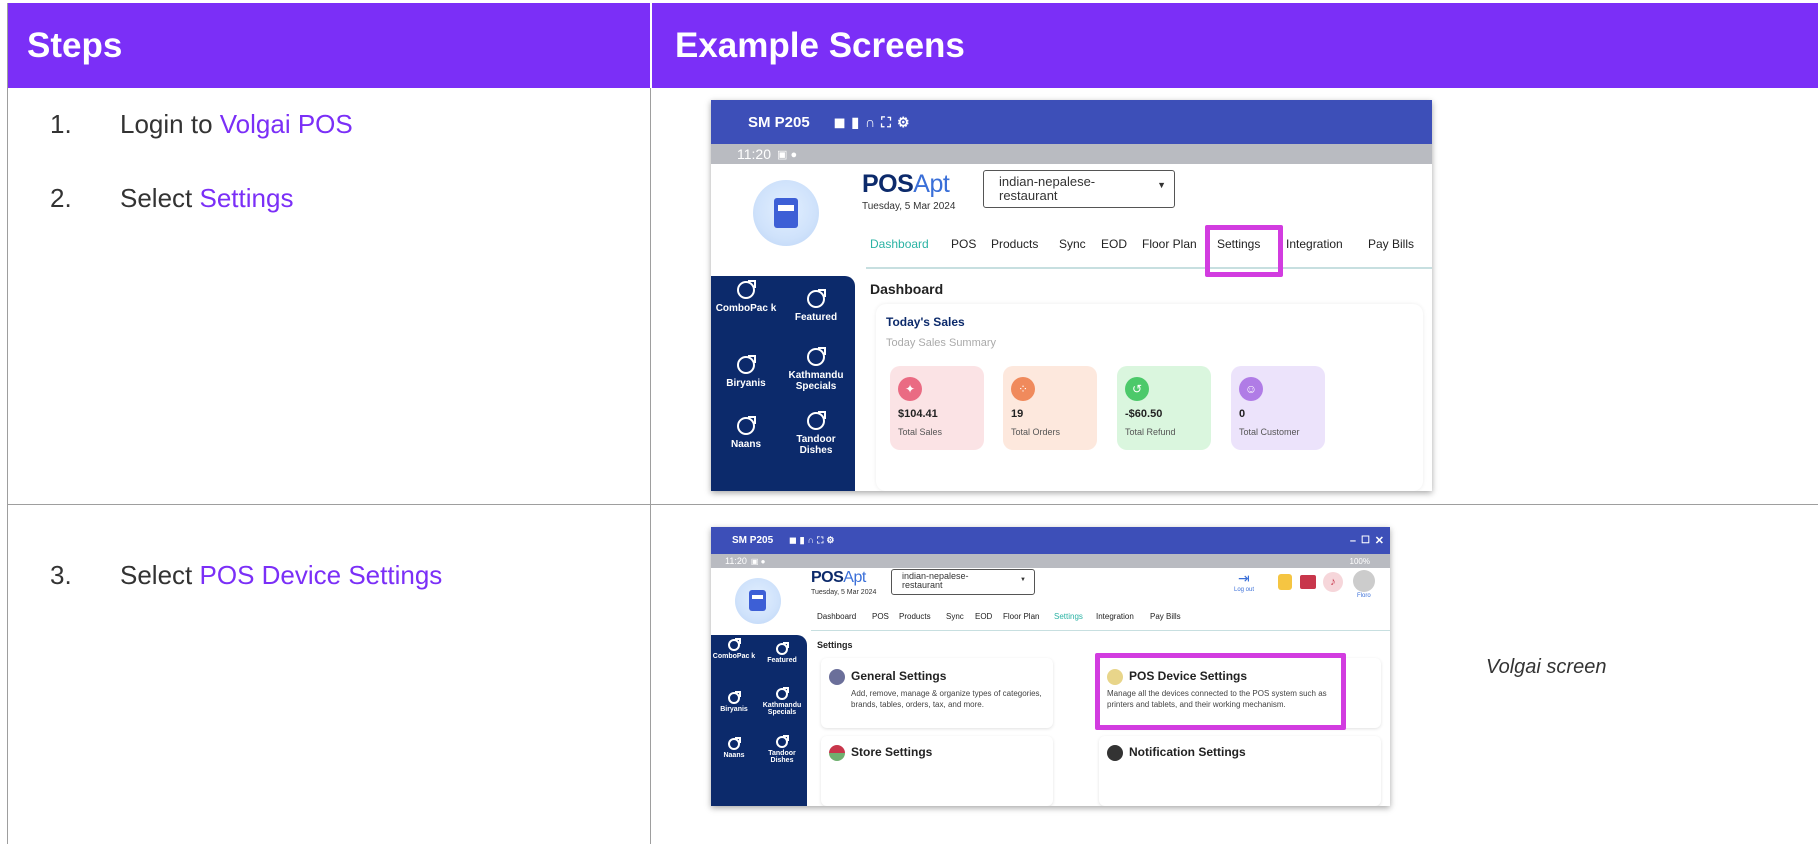  What do you see at coordinates (1244, 578) in the screenshot?
I see `logout-icon: ⇥` at bounding box center [1244, 578].